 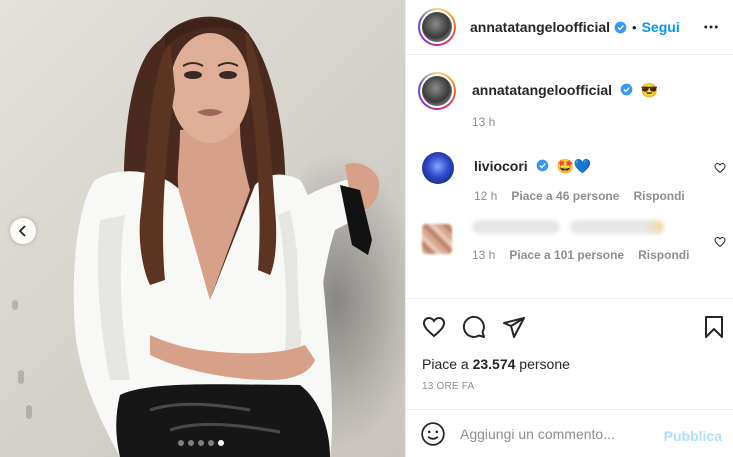 What do you see at coordinates (514, 327) in the screenshot?
I see `share-icon` at bounding box center [514, 327].